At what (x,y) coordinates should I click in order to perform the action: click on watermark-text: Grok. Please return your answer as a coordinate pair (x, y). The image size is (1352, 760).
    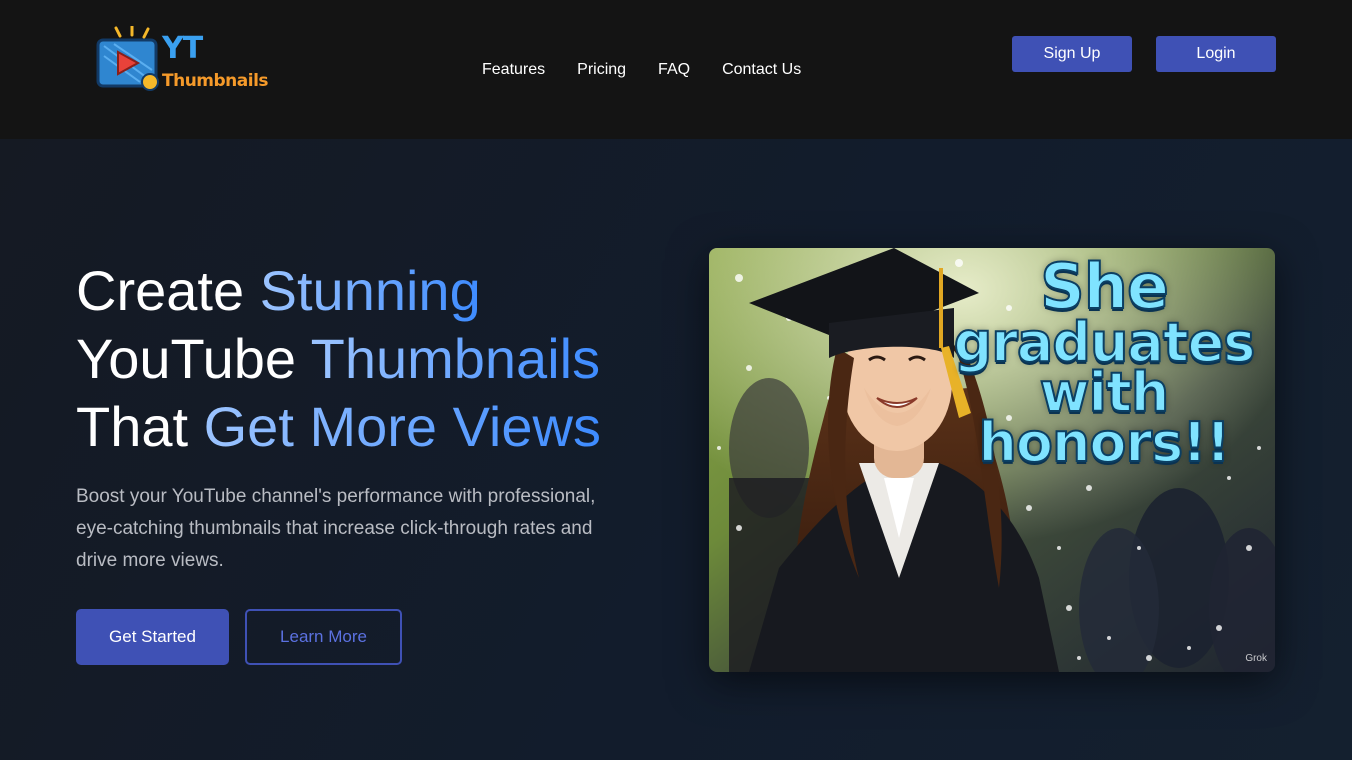
    Looking at the image, I should click on (1256, 658).